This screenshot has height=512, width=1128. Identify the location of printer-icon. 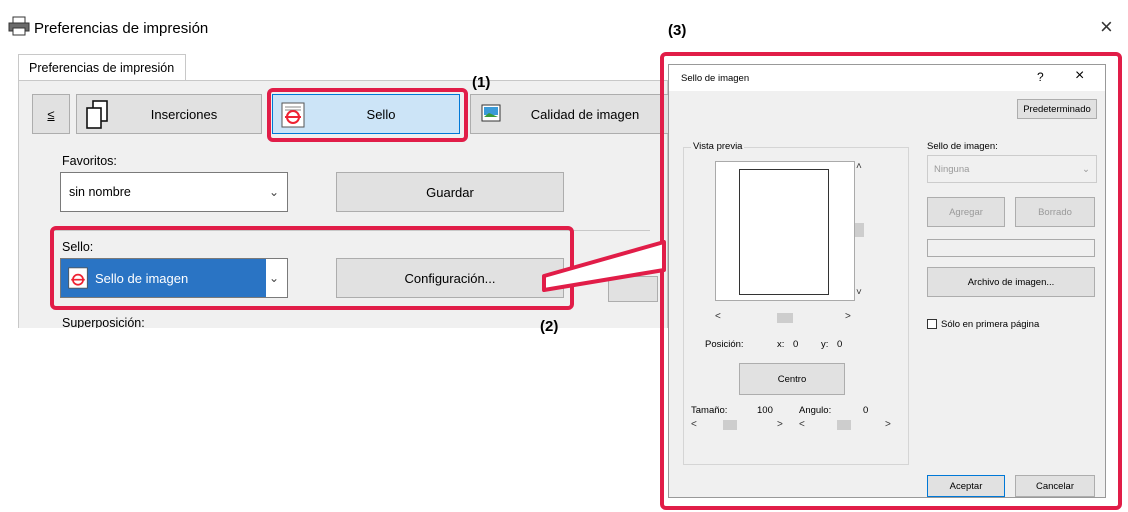
(19, 26).